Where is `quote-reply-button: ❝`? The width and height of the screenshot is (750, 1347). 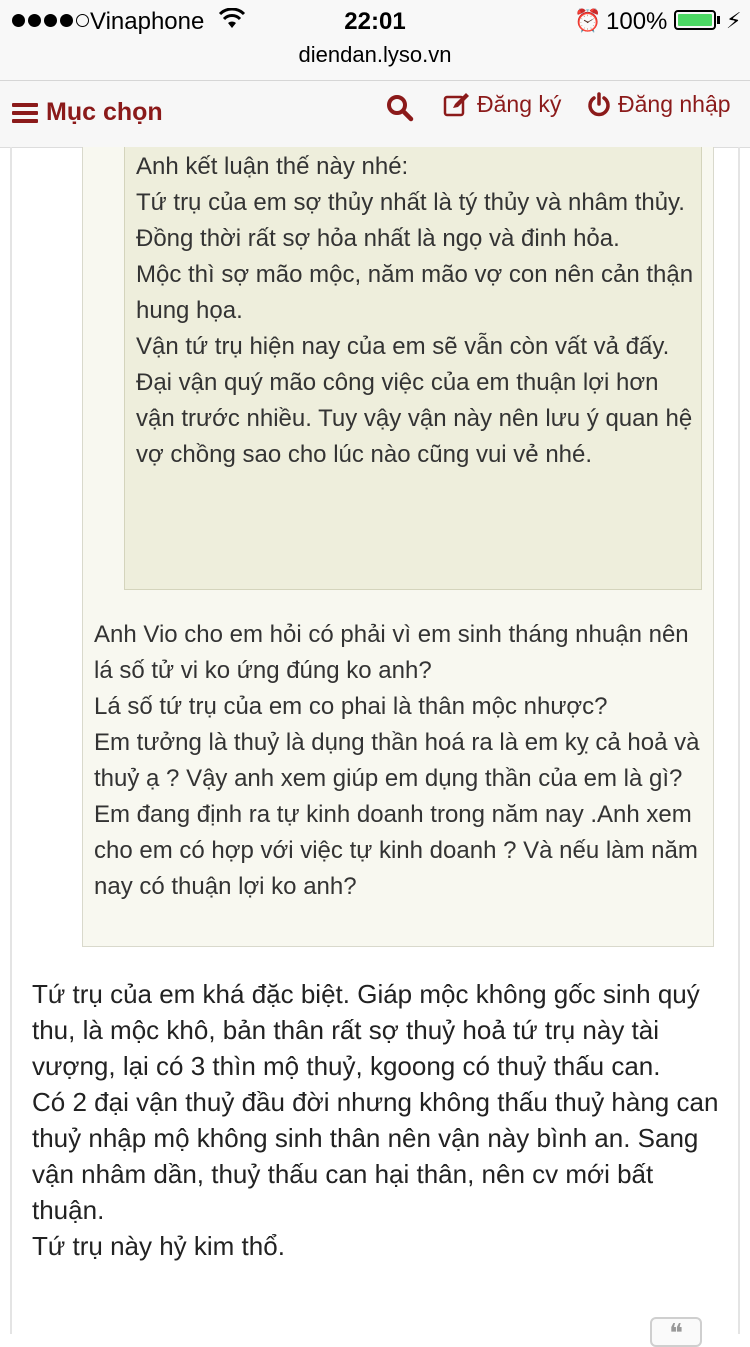 quote-reply-button: ❝ is located at coordinates (676, 1332).